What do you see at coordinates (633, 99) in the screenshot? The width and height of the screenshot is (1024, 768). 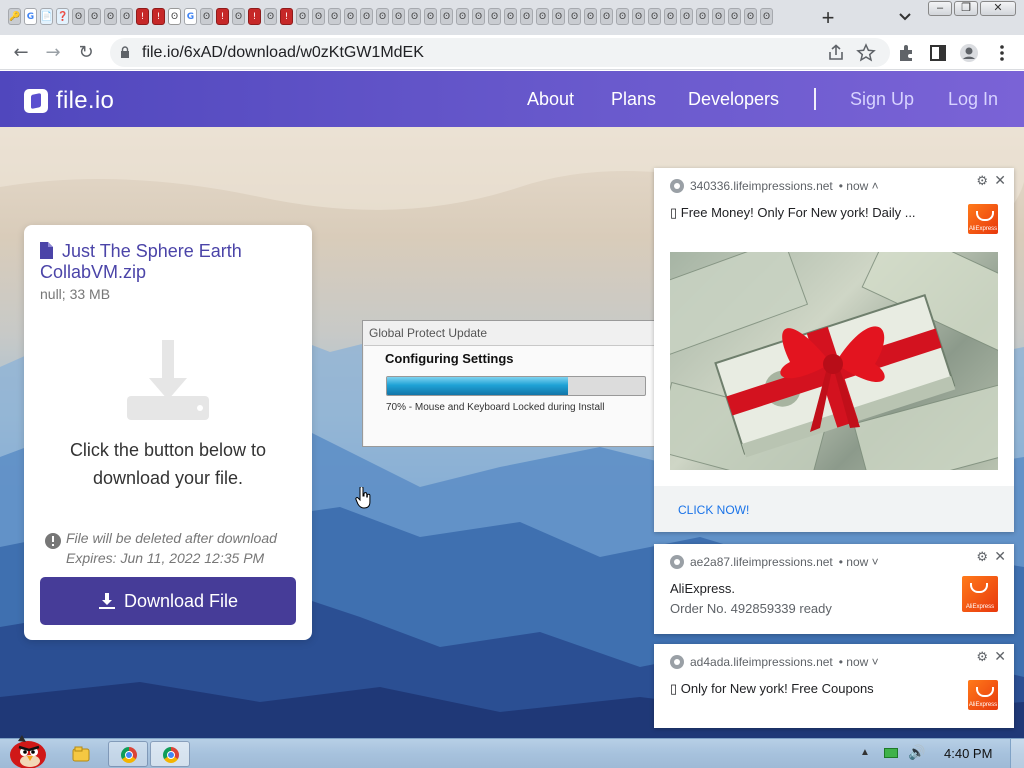 I see `nav-plans: Plans` at bounding box center [633, 99].